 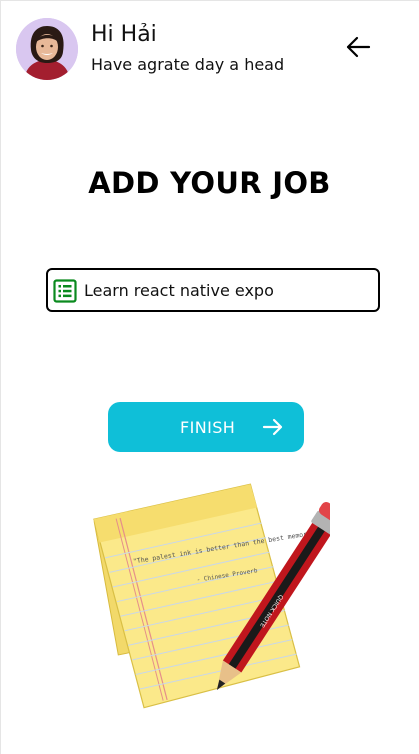 I want to click on greeting-name: Hi Hải, so click(x=124, y=34).